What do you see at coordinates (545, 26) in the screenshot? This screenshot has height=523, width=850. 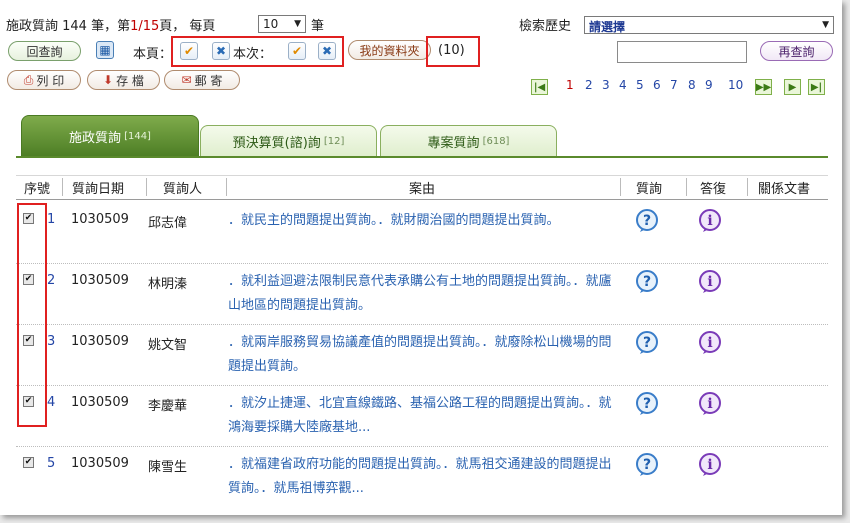 I see `history-label: 檢索歷史` at bounding box center [545, 26].